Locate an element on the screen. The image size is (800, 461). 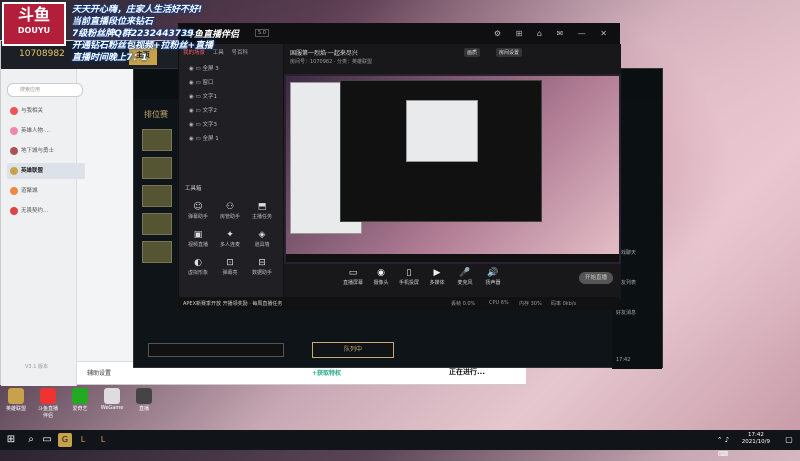
sidebar-item-daojucheng: 道聚城 is located at coordinates (46, 191).